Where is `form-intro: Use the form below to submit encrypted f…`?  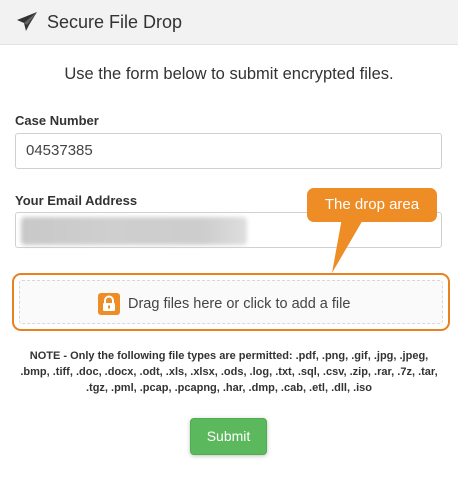
form-intro: Use the form below to submit encrypted f… is located at coordinates (229, 74).